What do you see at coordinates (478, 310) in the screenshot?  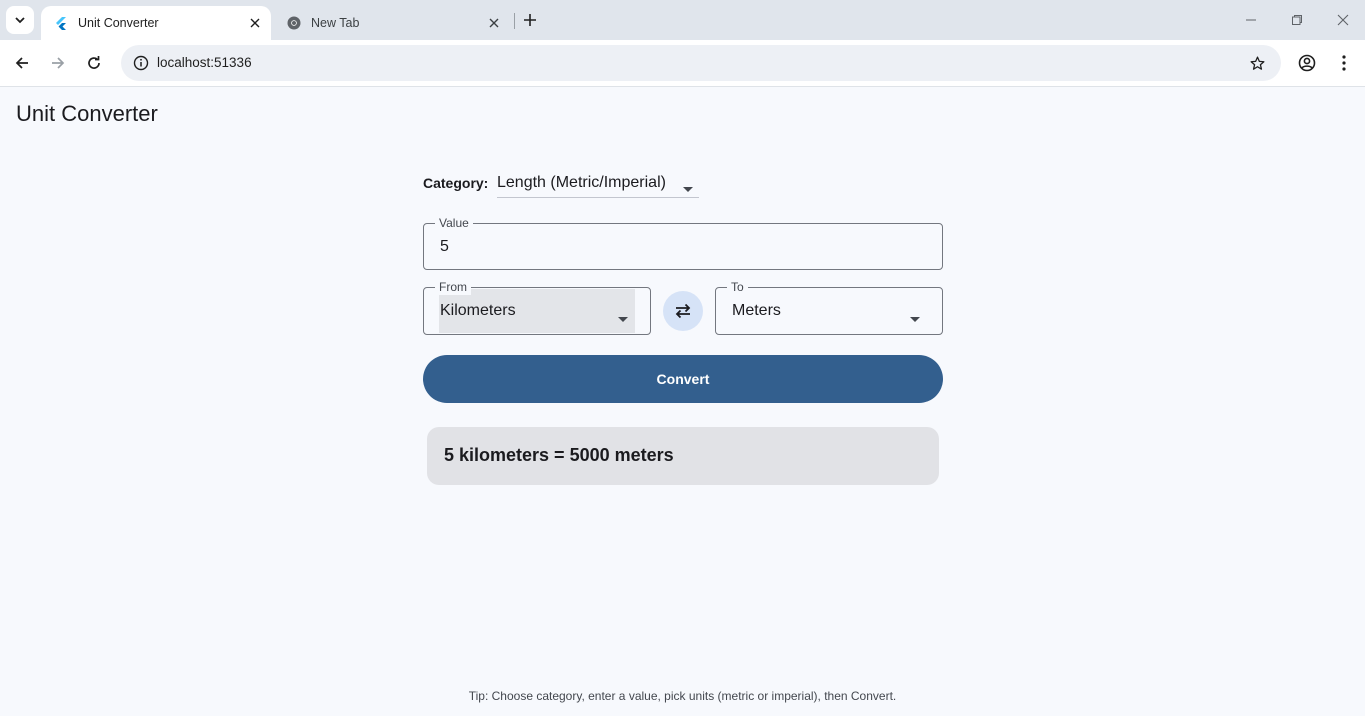 I see `from-value: Kilometers` at bounding box center [478, 310].